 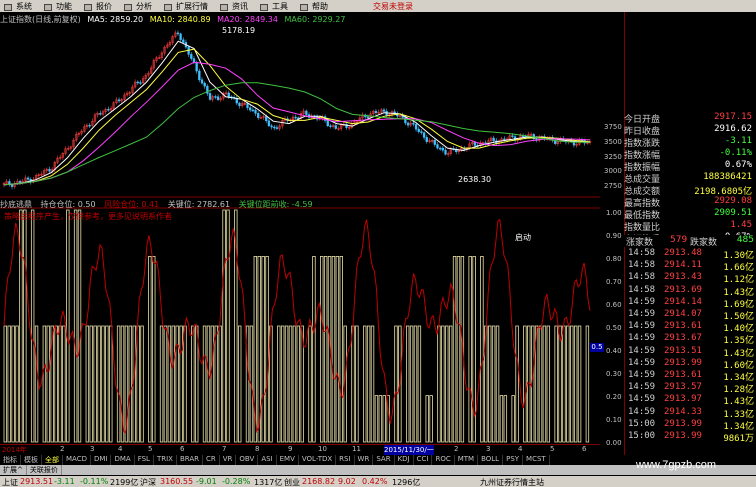 What do you see at coordinates (44, 470) in the screenshot?
I see `extension-tab: 关联报价` at bounding box center [44, 470].